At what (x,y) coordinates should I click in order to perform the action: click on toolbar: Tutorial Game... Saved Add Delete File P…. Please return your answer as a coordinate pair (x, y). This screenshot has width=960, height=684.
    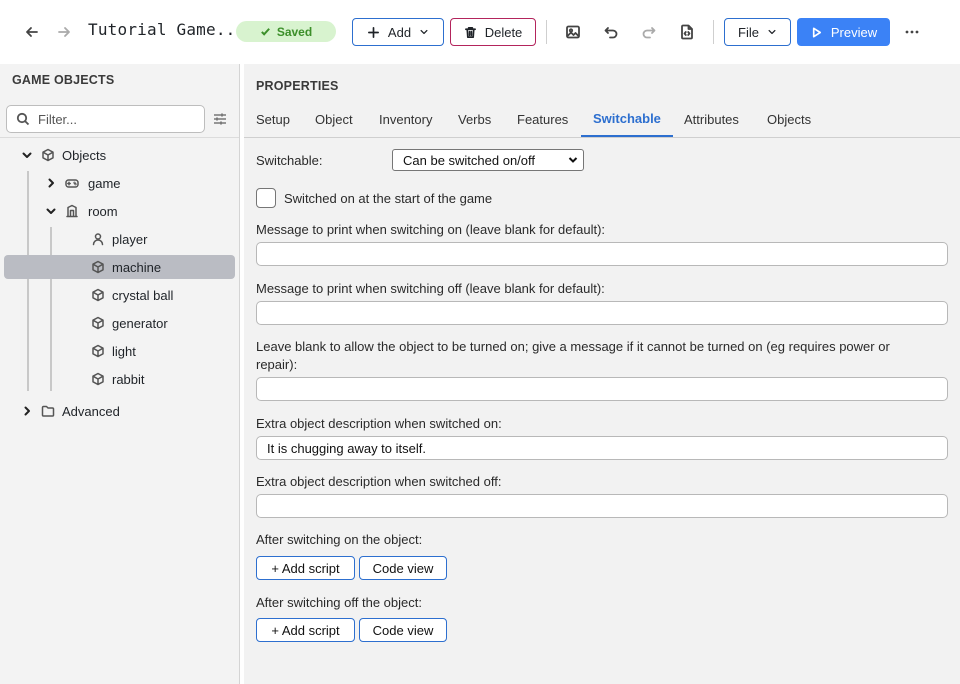
    Looking at the image, I should click on (480, 32).